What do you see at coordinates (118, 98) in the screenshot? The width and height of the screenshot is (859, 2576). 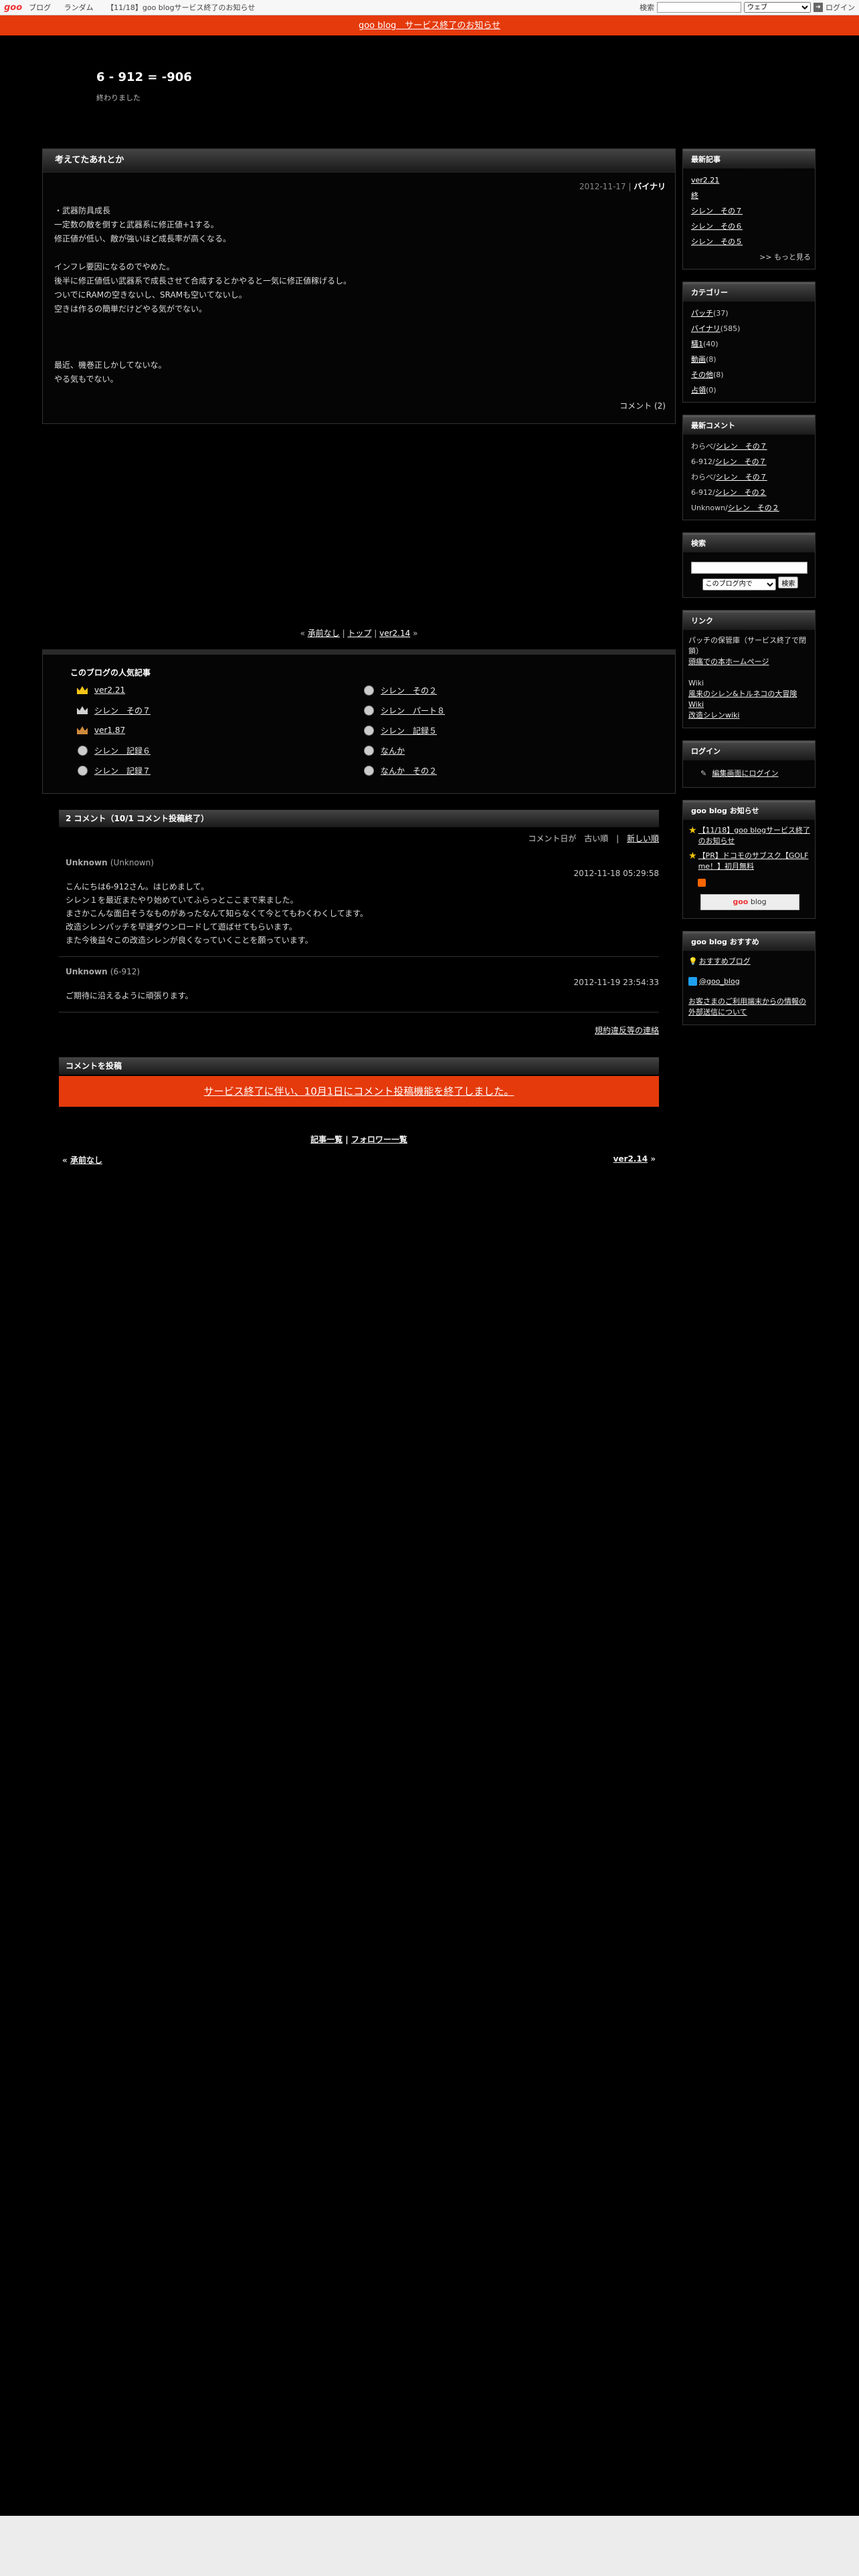 I see `blog-description: 終わりました` at bounding box center [118, 98].